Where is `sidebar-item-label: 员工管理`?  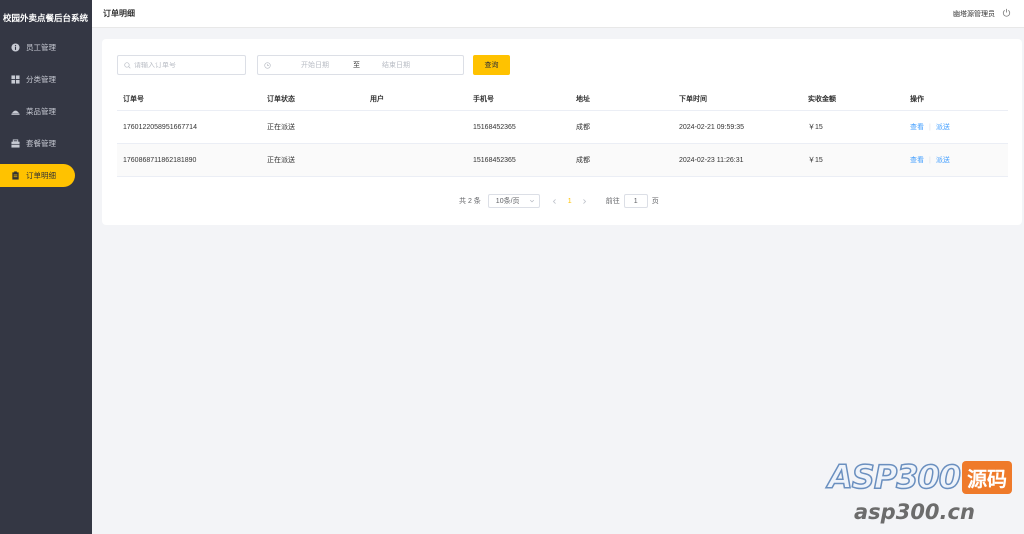 sidebar-item-label: 员工管理 is located at coordinates (41, 47).